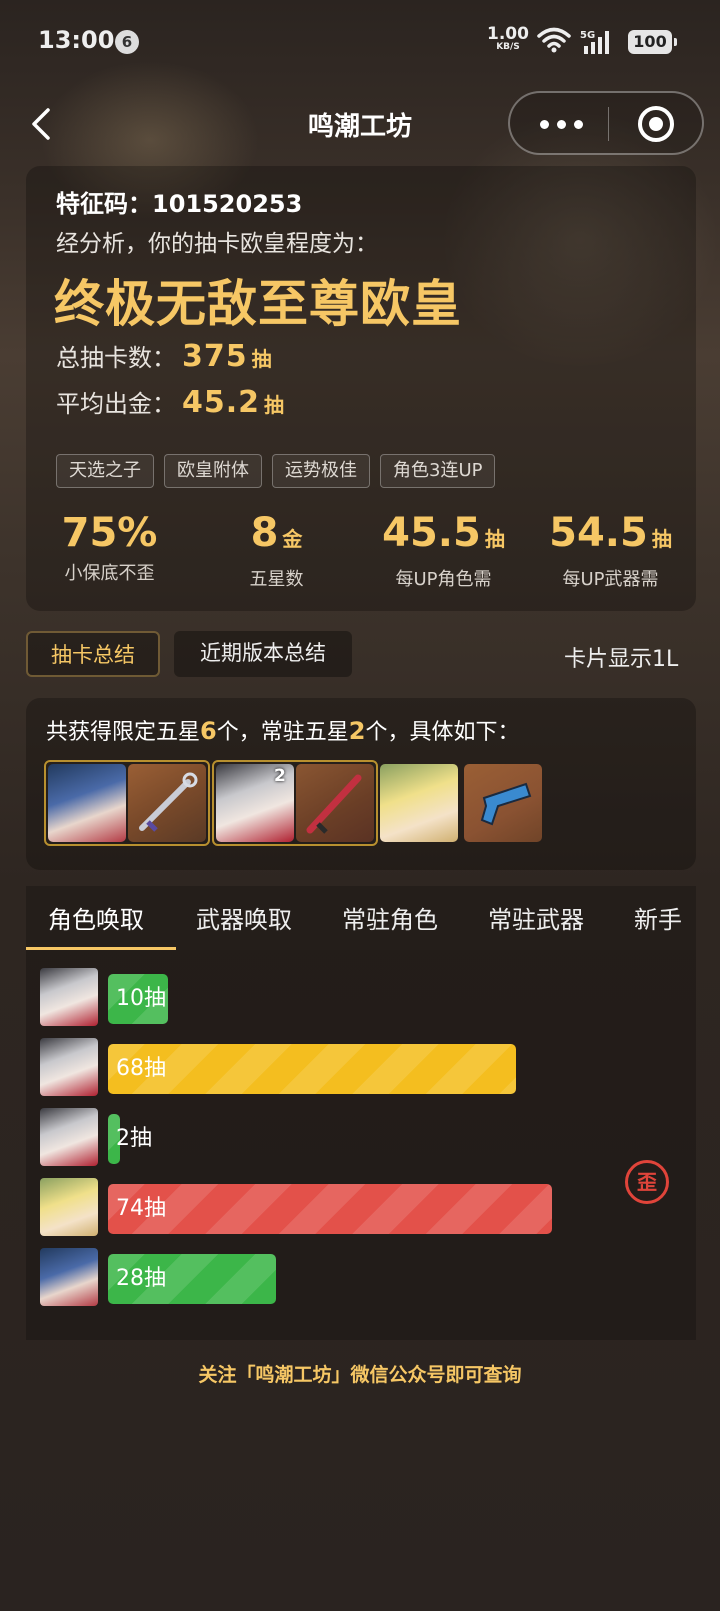 Image resolution: width=720 pixels, height=1611 pixels. Describe the element at coordinates (357, 731) in the screenshot. I see `standard-count: 2` at that location.